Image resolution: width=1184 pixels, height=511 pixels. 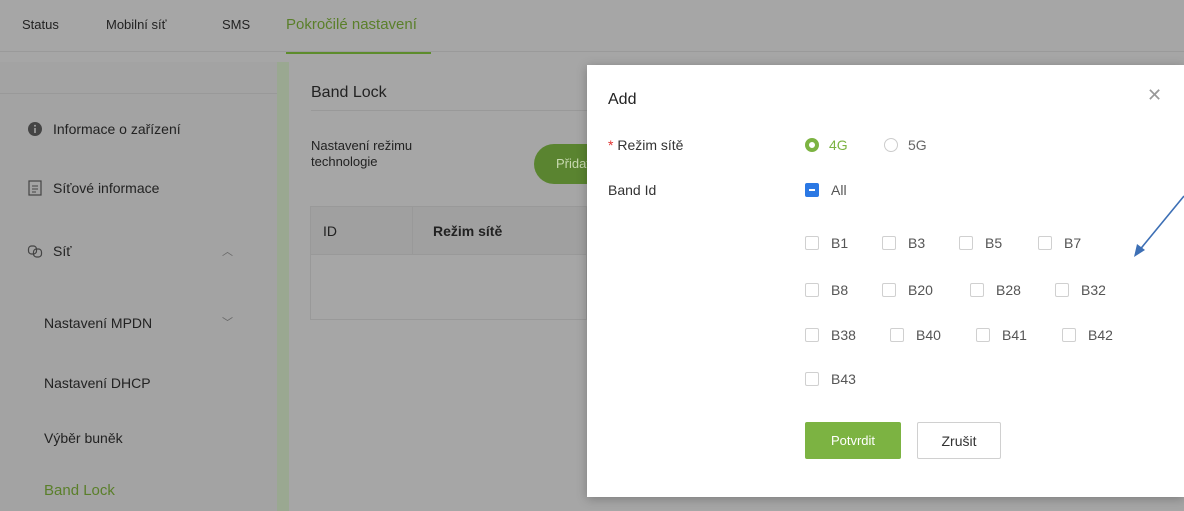 I want to click on add-button: Přidat, so click(x=564, y=164).